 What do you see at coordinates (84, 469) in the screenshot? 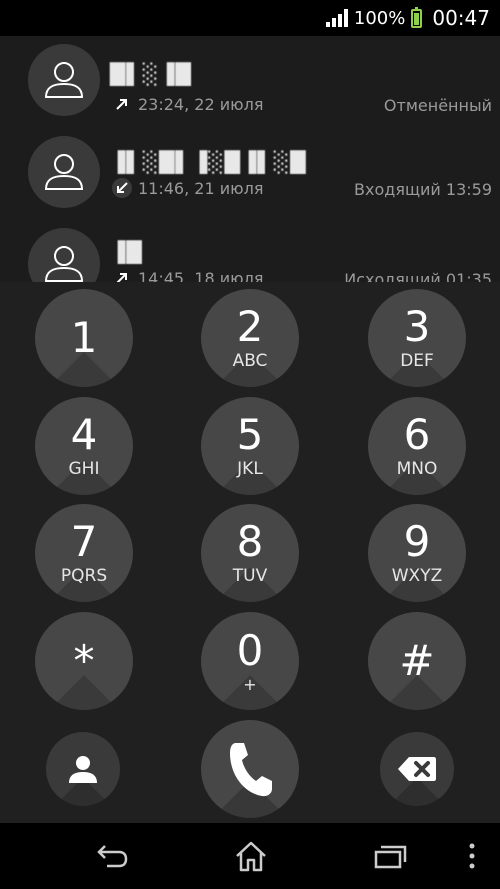
I see `key-letters: GHI` at bounding box center [84, 469].